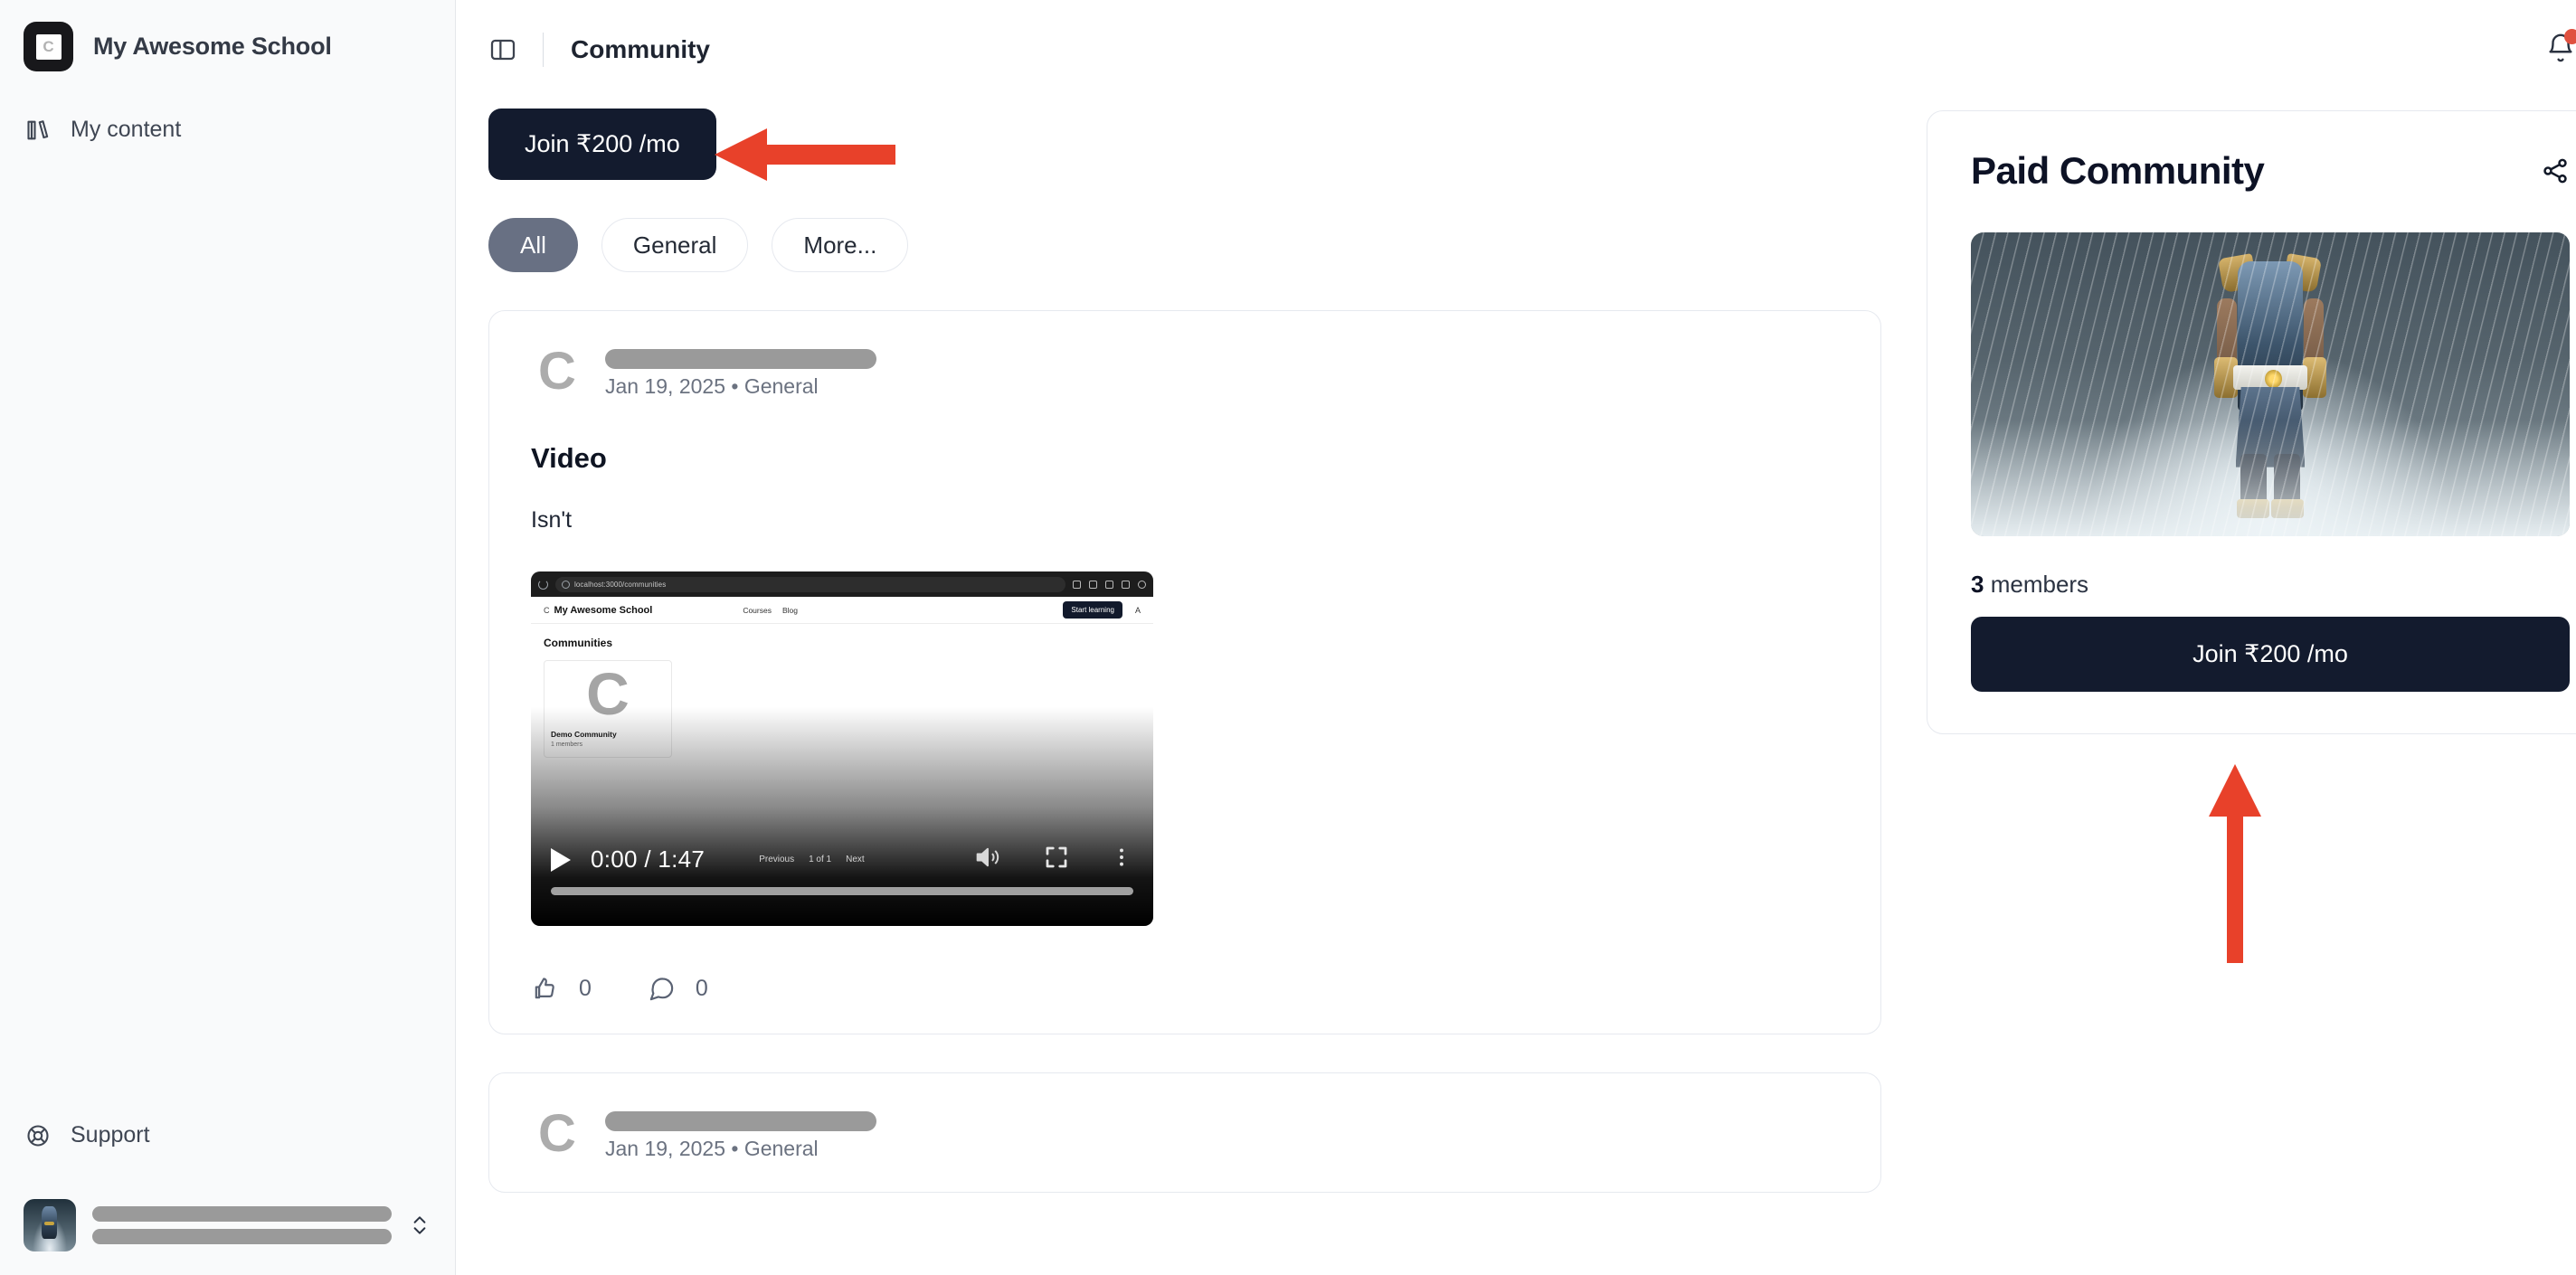 The width and height of the screenshot is (2576, 1275). Describe the element at coordinates (569, 458) in the screenshot. I see `post-title: Video` at that location.